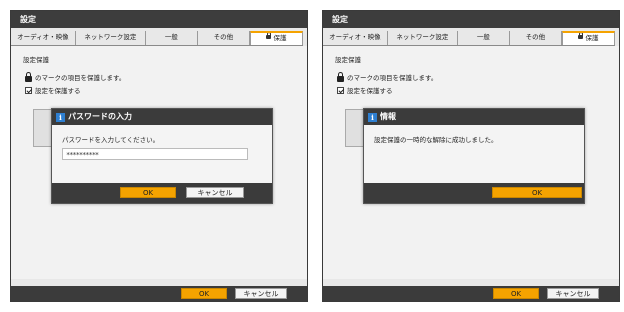 This screenshot has width=624, height=312. Describe the element at coordinates (155, 154) in the screenshot. I see `password-input: **********` at that location.